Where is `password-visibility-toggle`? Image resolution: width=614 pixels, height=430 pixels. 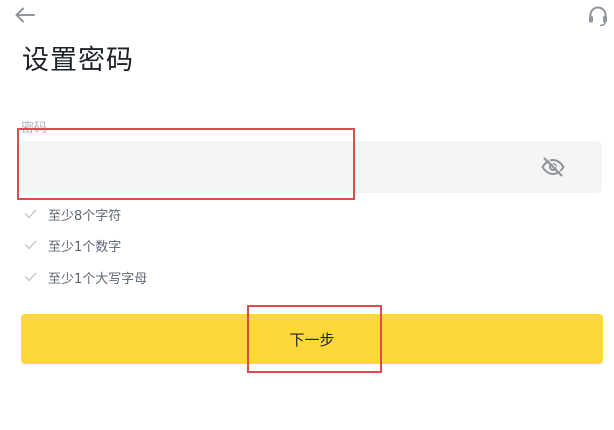
password-visibility-toggle is located at coordinates (553, 167).